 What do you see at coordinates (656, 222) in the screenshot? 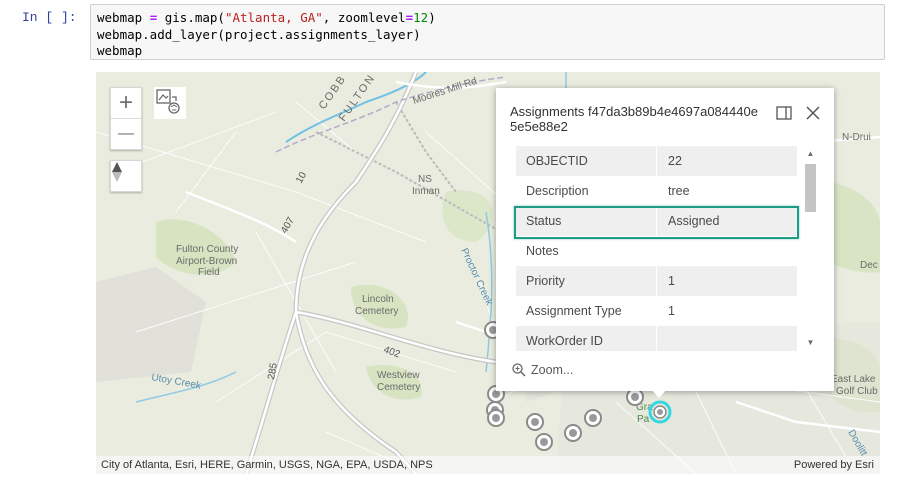
I see `status-row-highlight` at bounding box center [656, 222].